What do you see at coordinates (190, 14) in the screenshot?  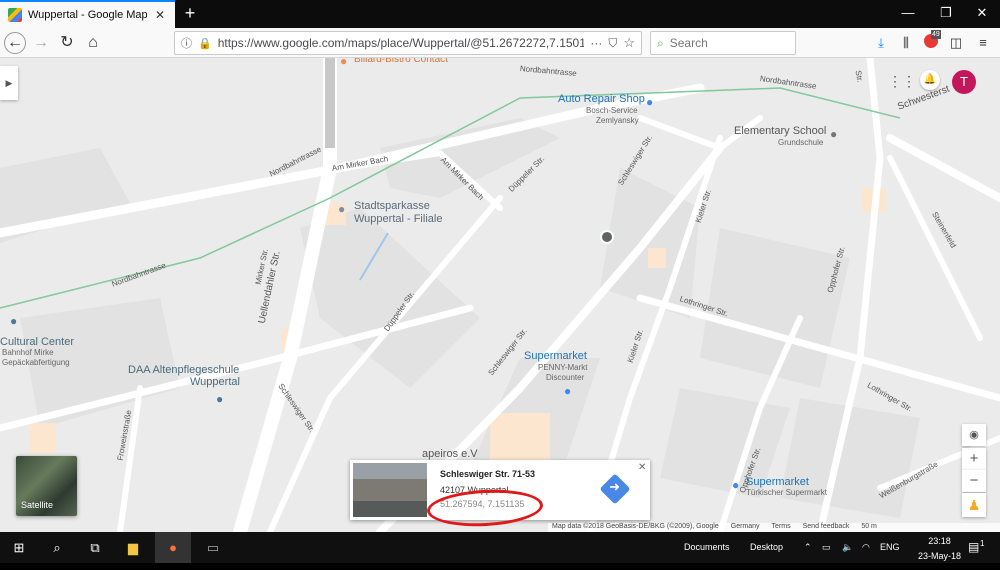 I see `new-tab-button: +` at bounding box center [190, 14].